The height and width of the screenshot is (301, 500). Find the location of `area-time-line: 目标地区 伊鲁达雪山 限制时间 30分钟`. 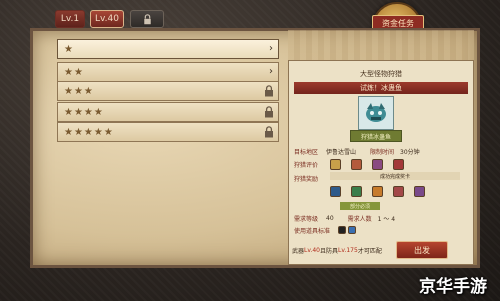

area-time-line: 目标地区 伊鲁达雪山 限制时间 30分钟 is located at coordinates (381, 151).